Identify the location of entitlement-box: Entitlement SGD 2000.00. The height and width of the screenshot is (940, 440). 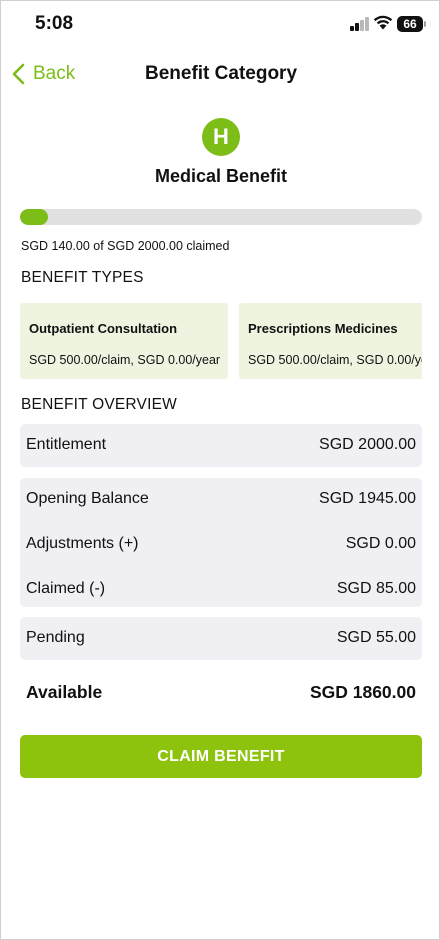
(221, 445).